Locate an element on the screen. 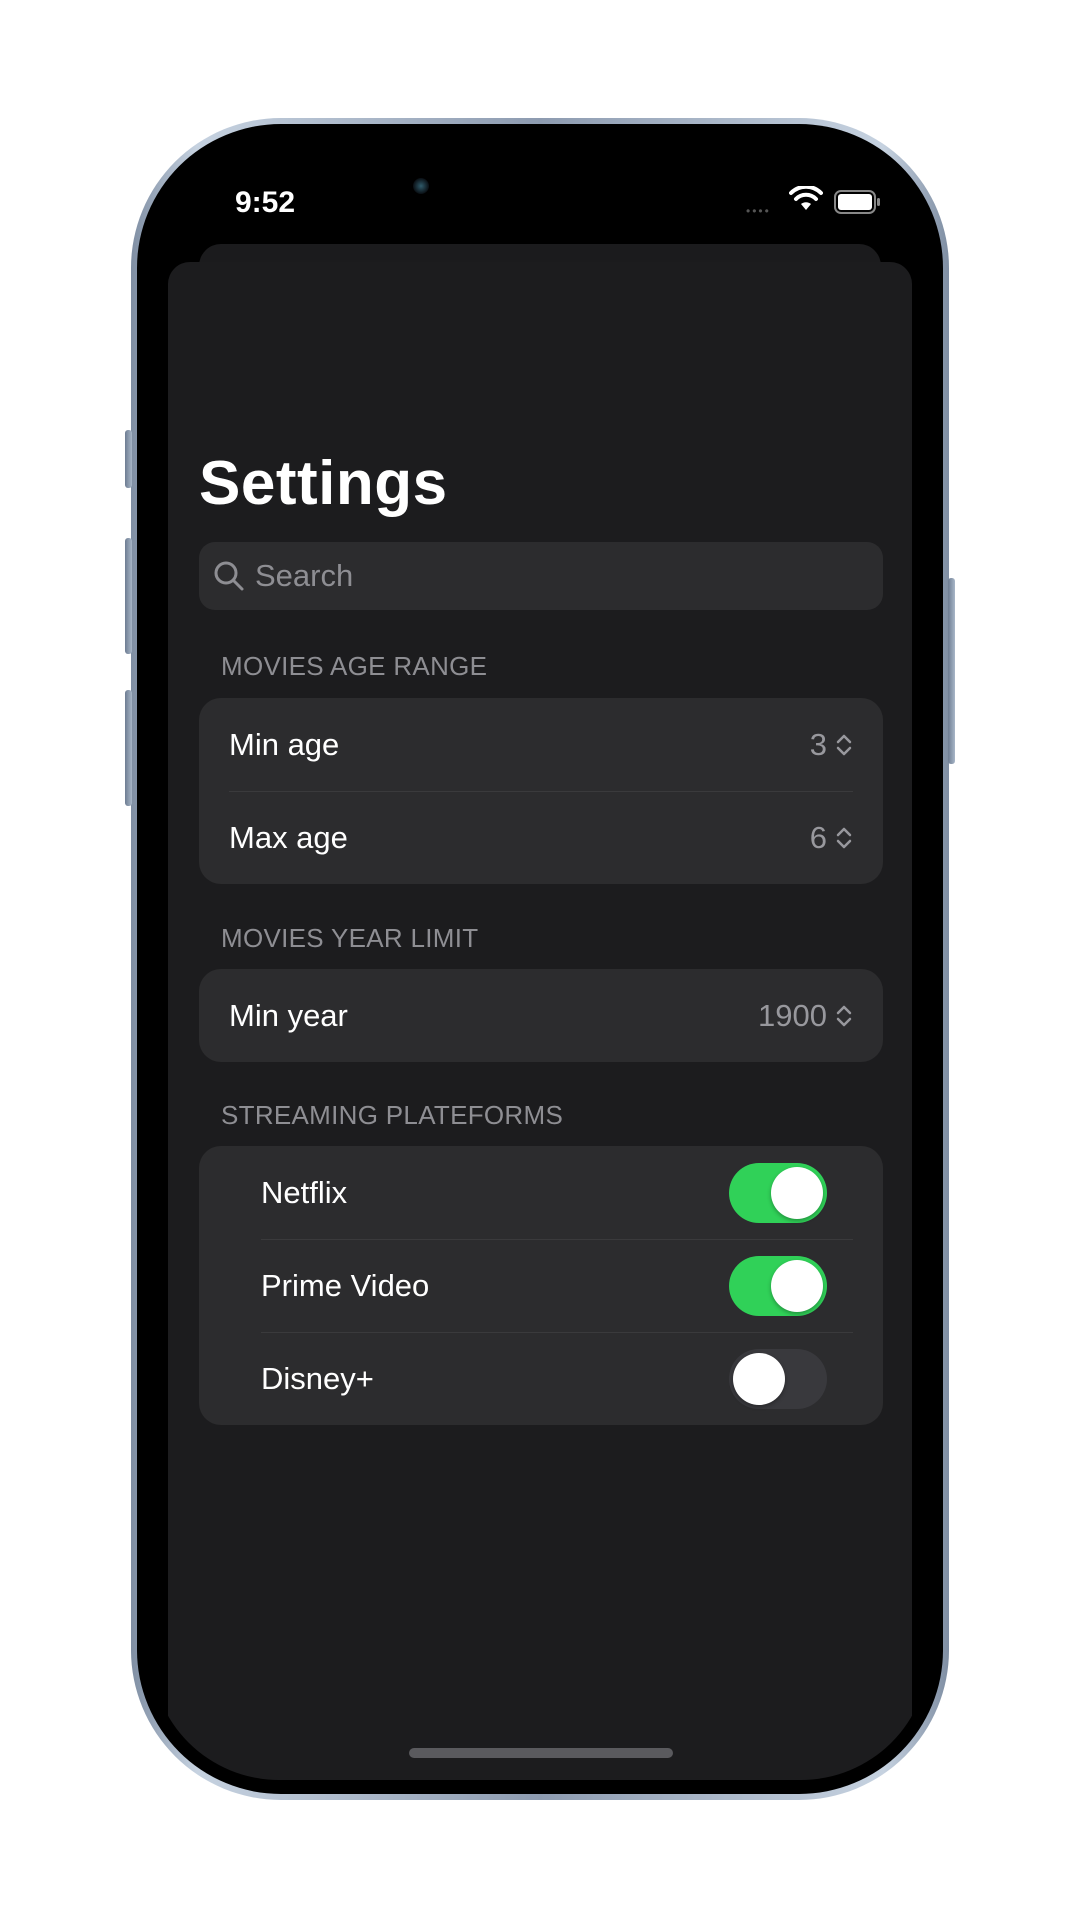 The height and width of the screenshot is (1920, 1080). silent-switch is located at coordinates (128, 459).